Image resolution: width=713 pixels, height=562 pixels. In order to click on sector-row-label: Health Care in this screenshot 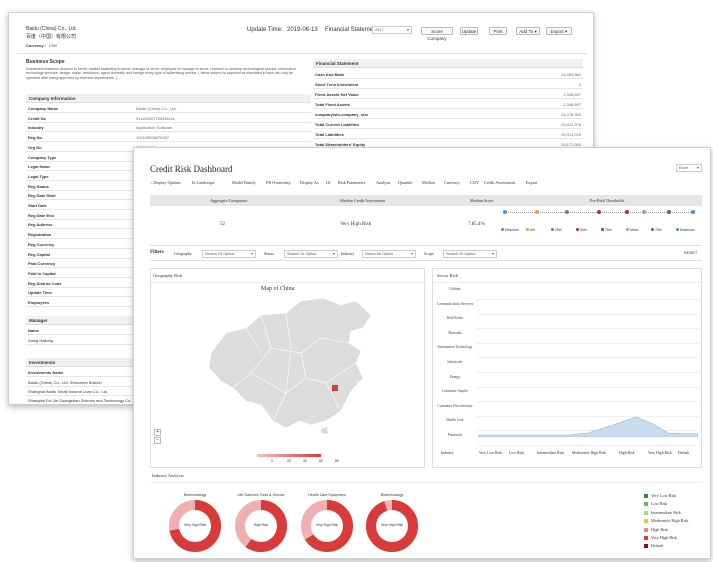, I will do `click(455, 420)`.